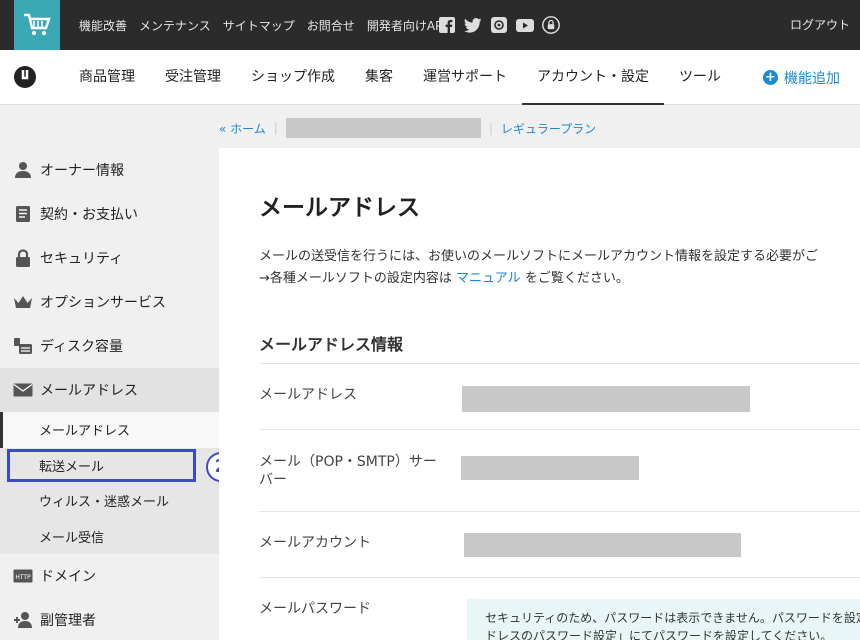 The height and width of the screenshot is (640, 860). What do you see at coordinates (812, 78) in the screenshot?
I see `add-function-label: 機能追加` at bounding box center [812, 78].